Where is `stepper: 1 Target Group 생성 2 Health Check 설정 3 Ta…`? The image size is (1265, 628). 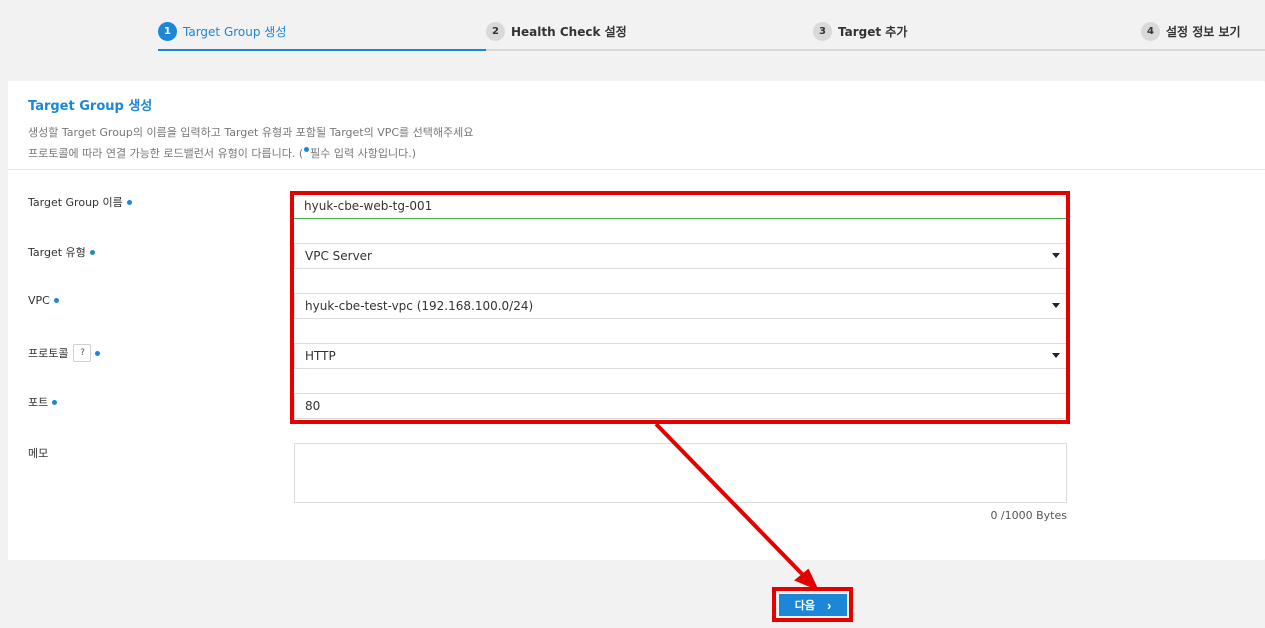
stepper: 1 Target Group 생성 2 Health Check 설정 3 Ta… is located at coordinates (632, 26).